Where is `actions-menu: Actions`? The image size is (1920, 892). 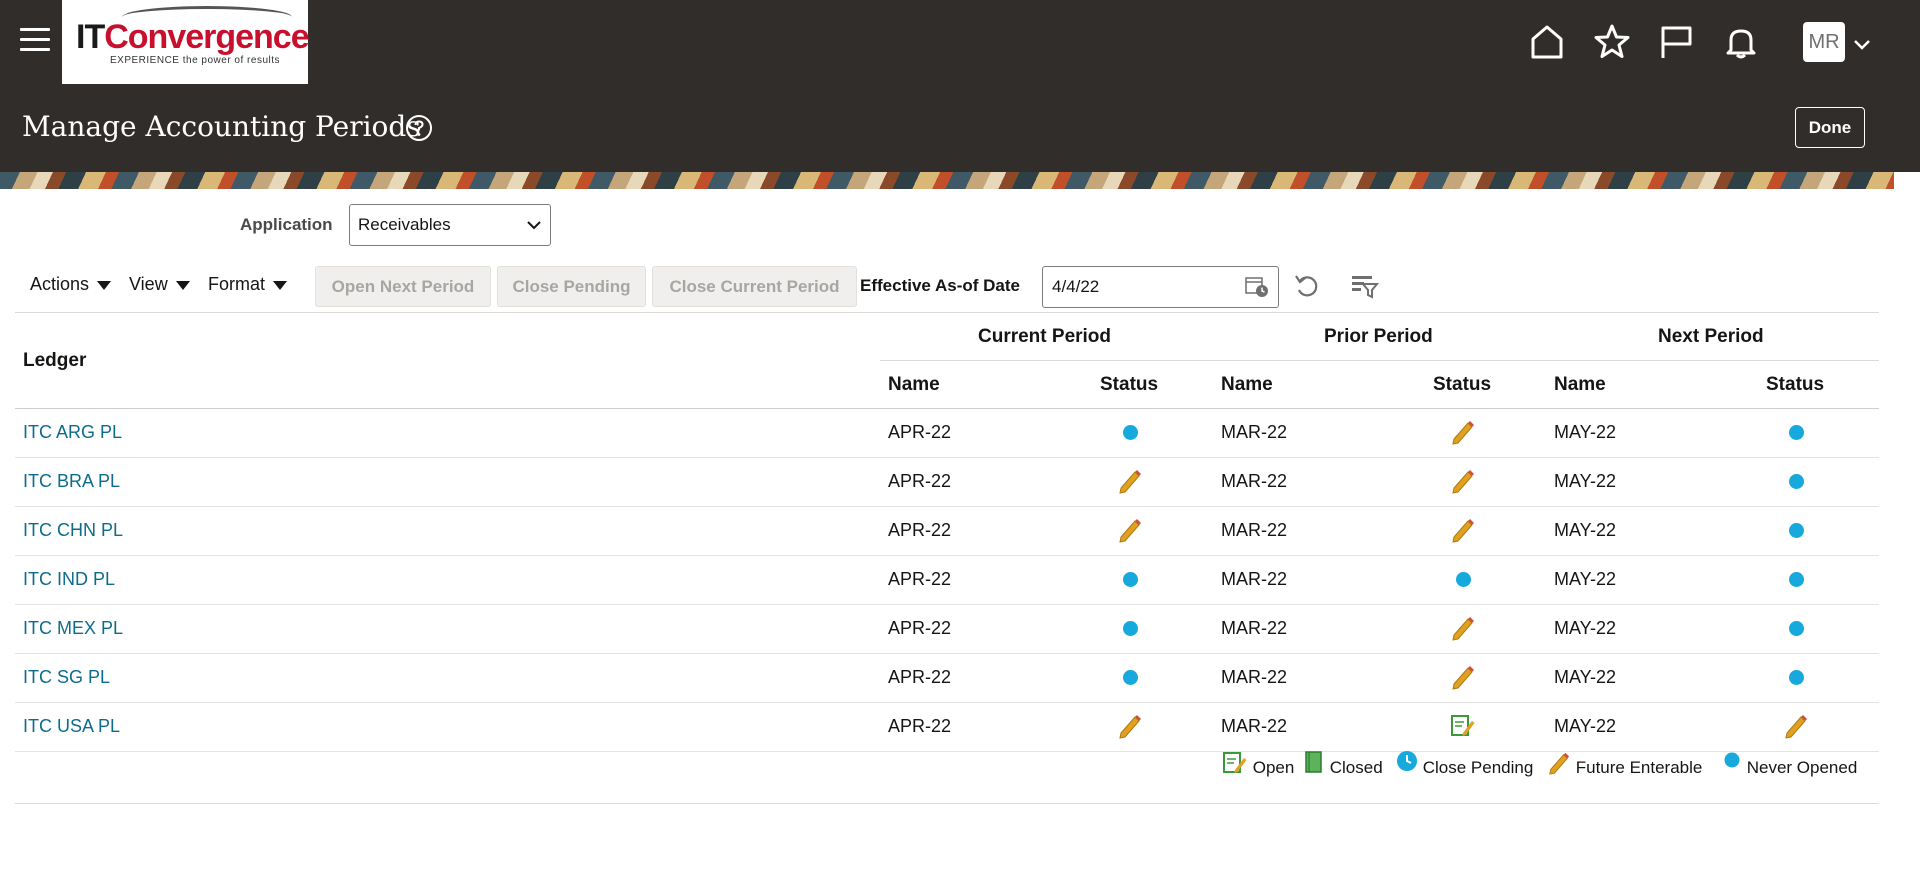 actions-menu: Actions is located at coordinates (71, 284).